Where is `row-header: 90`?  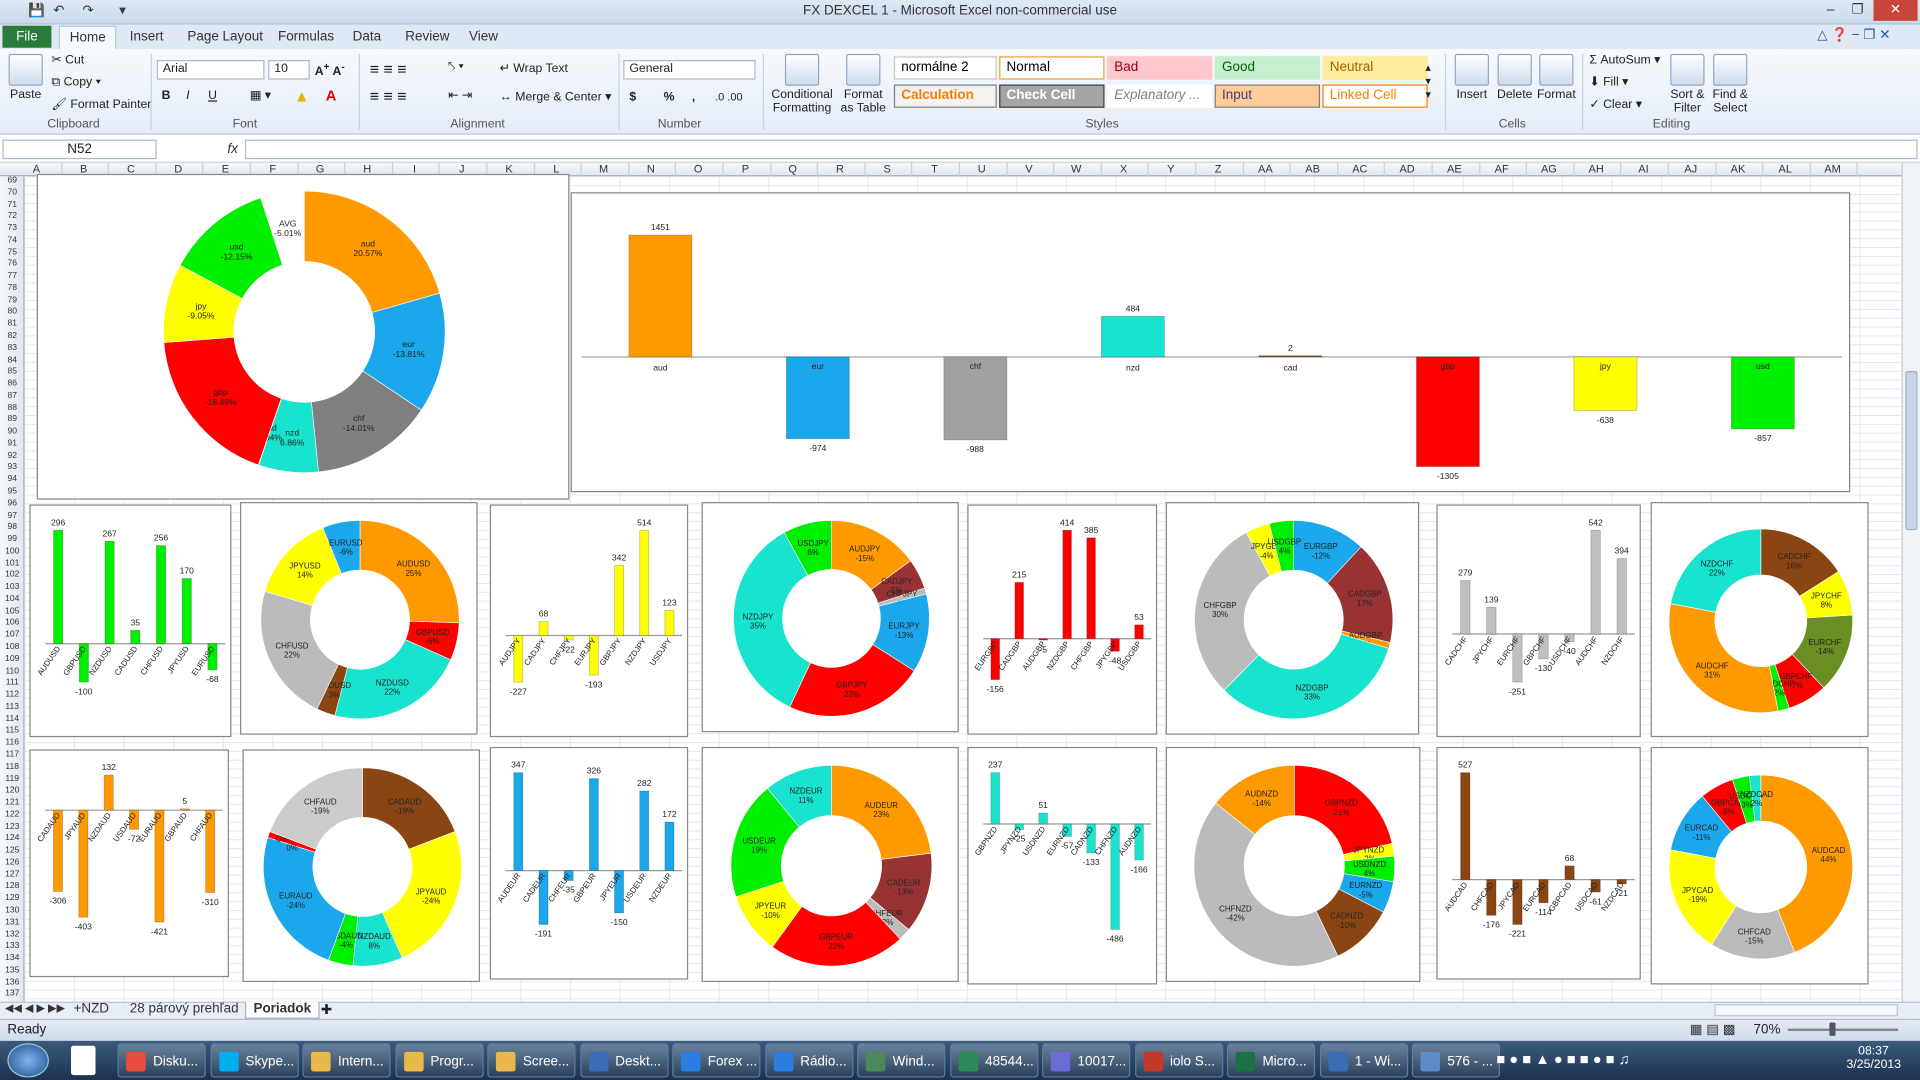 row-header: 90 is located at coordinates (11, 432).